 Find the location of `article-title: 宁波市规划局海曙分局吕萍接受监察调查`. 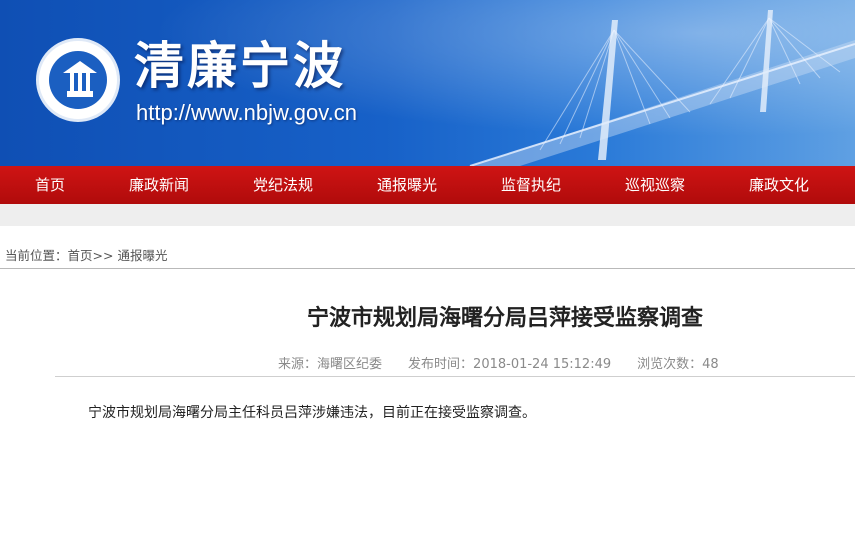

article-title: 宁波市规划局海曙分局吕萍接受监察调查 is located at coordinates (504, 318).